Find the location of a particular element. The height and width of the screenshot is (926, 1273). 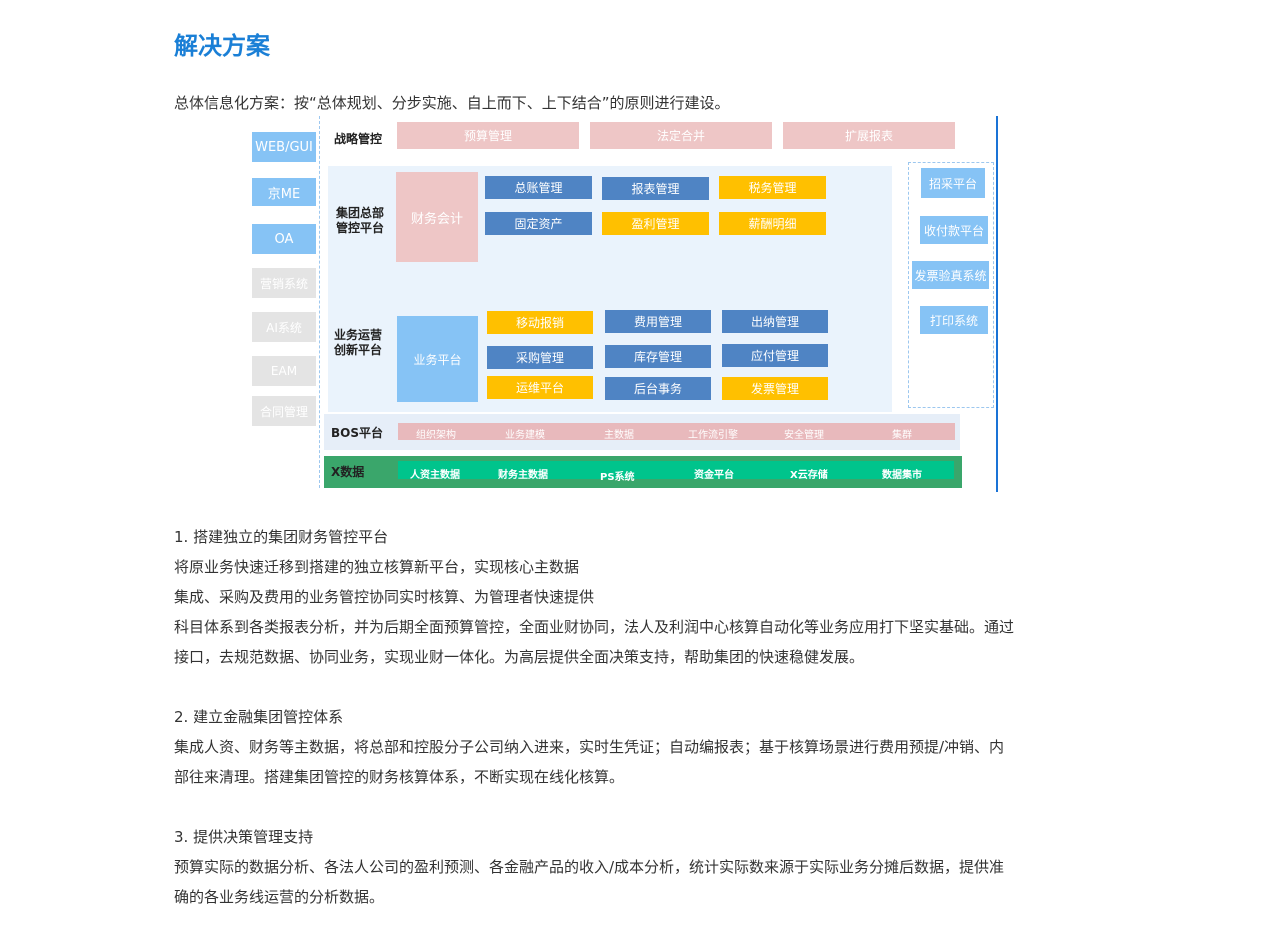

group-label-line1: 集团总部 is located at coordinates (360, 213).